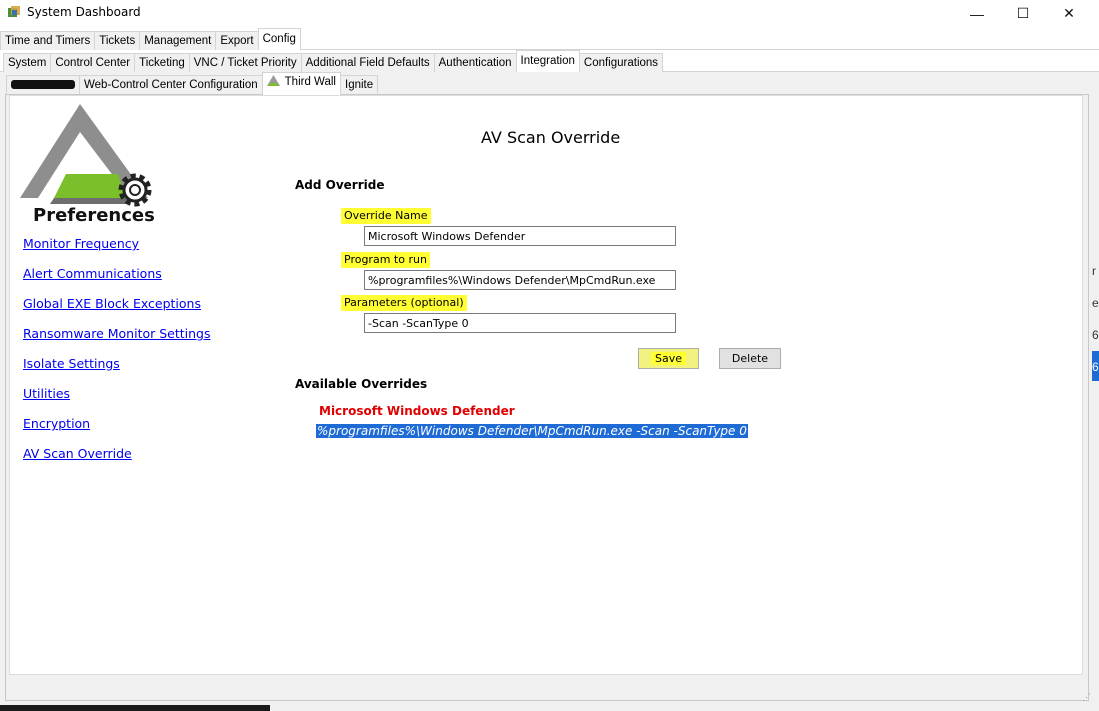 This screenshot has height=711, width=1099. Describe the element at coordinates (367, 62) in the screenshot. I see `tab-additional-field-defaults: Additional Field Defaults` at that location.